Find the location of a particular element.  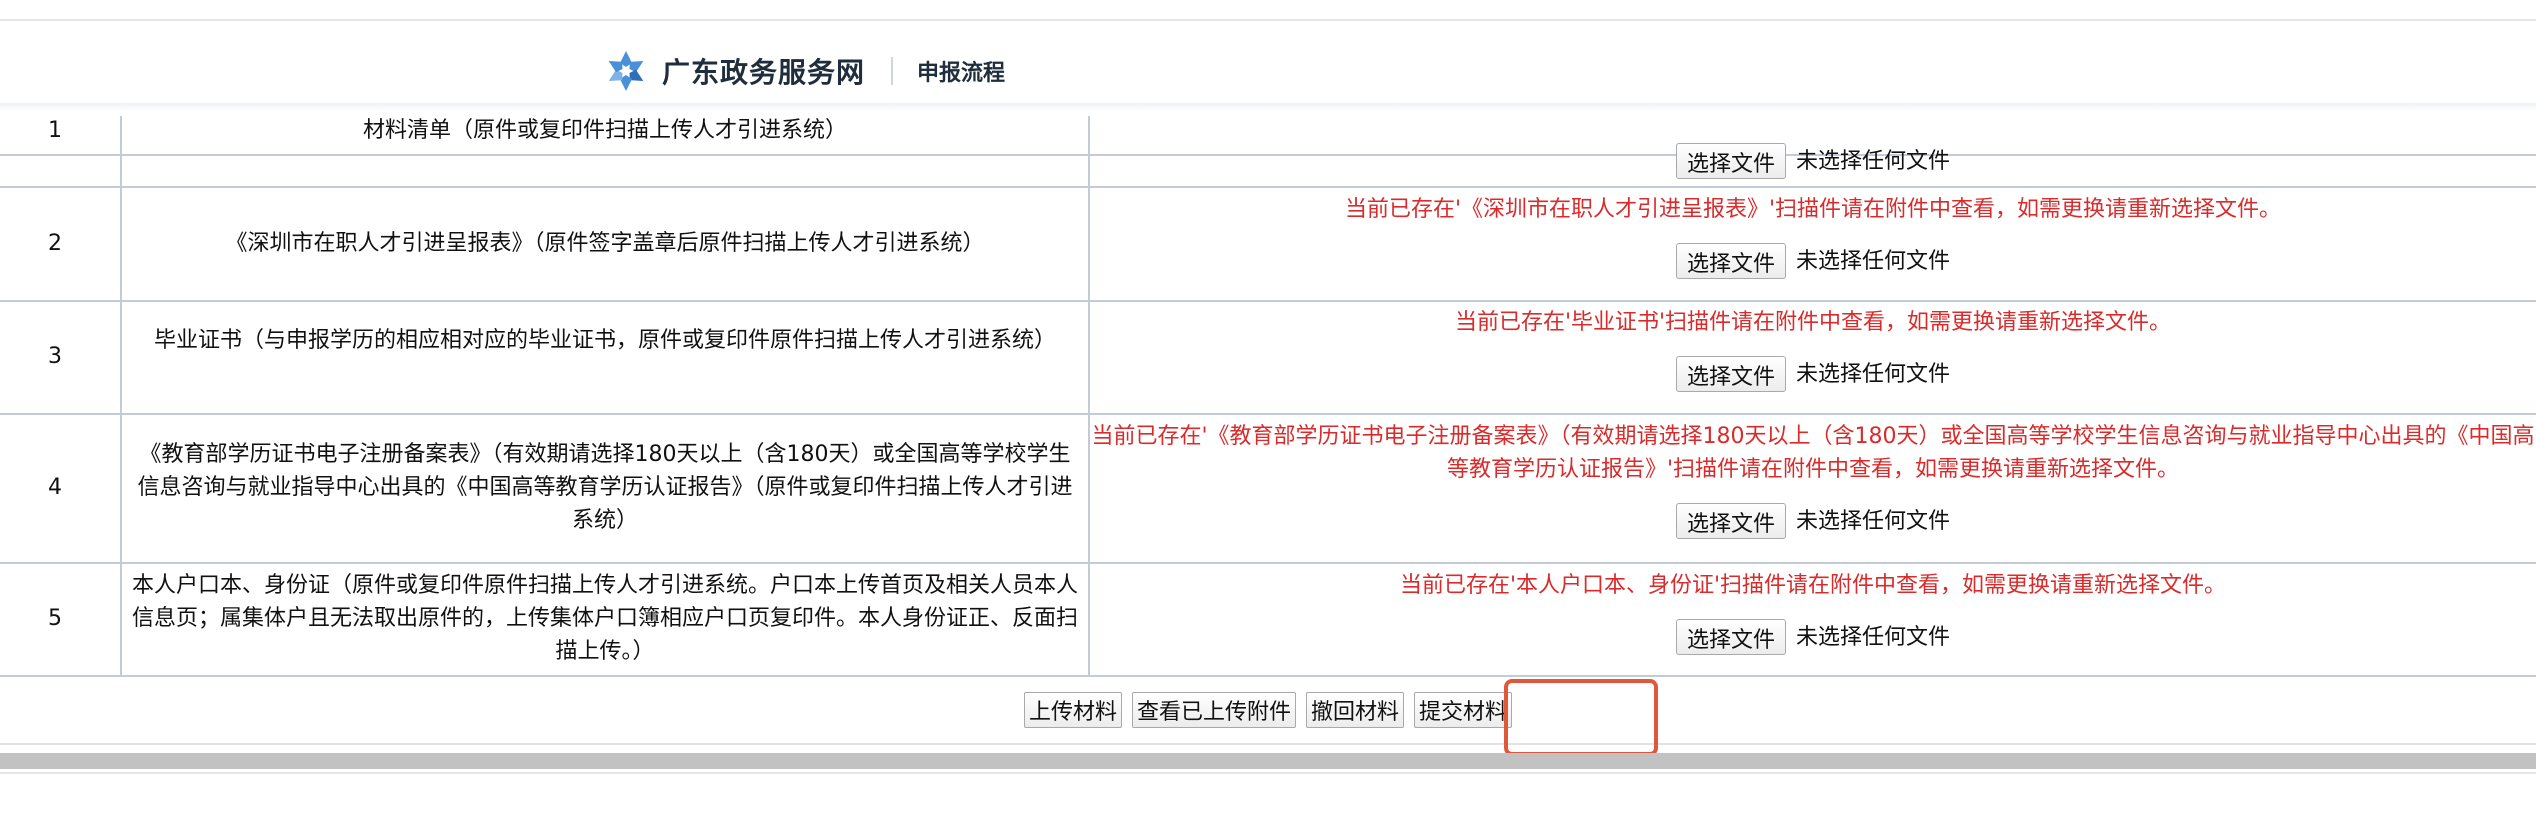

row-number: 1 is located at coordinates (55, 130).